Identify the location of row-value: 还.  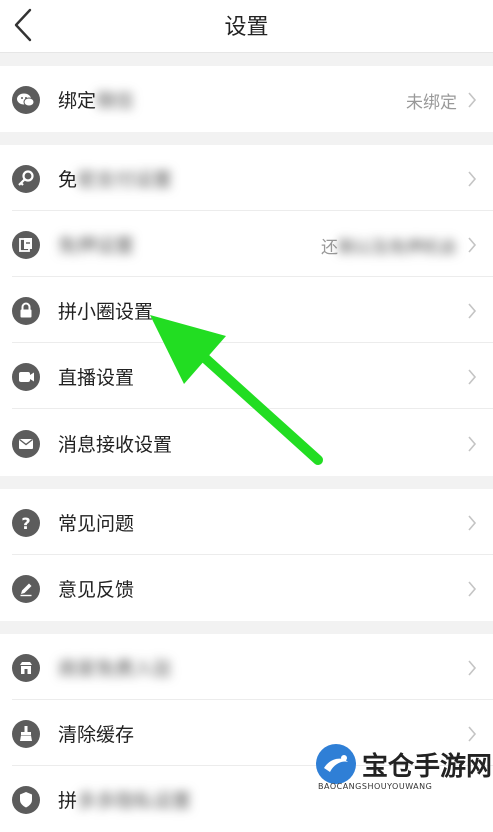
(329, 248).